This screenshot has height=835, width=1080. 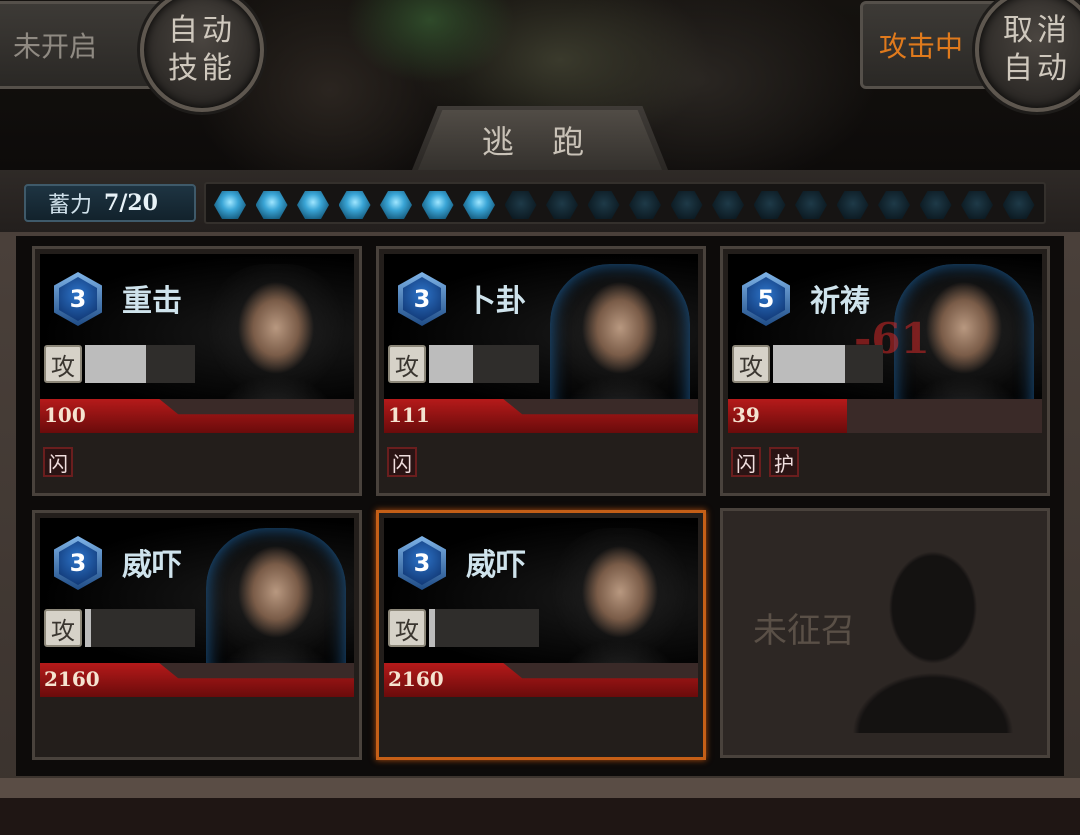 I want to click on charge-label: 蓄力 7/20, so click(x=110, y=203).